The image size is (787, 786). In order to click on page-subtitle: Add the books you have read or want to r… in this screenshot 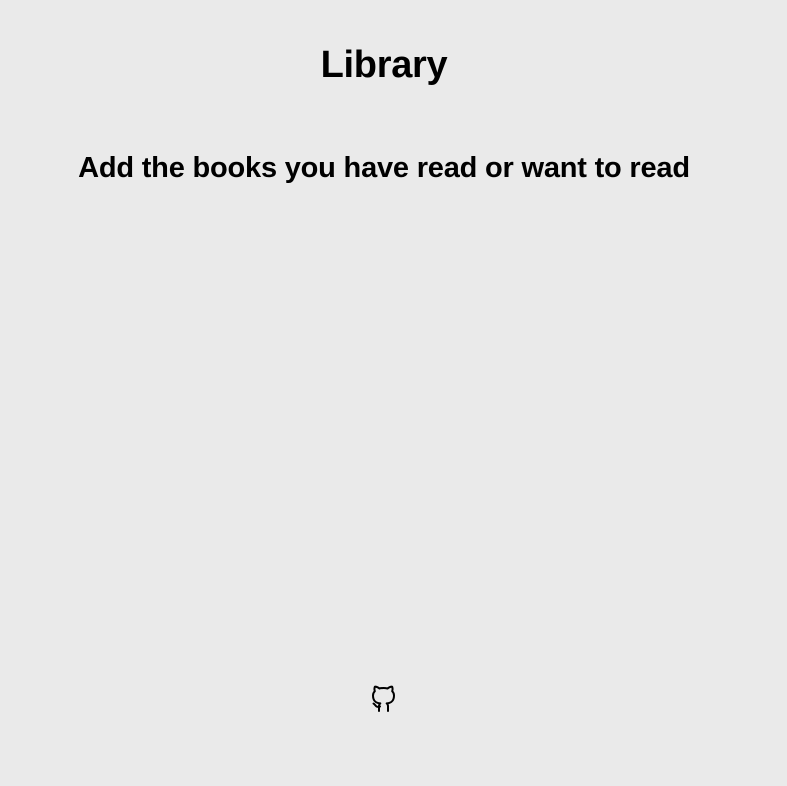, I will do `click(384, 168)`.